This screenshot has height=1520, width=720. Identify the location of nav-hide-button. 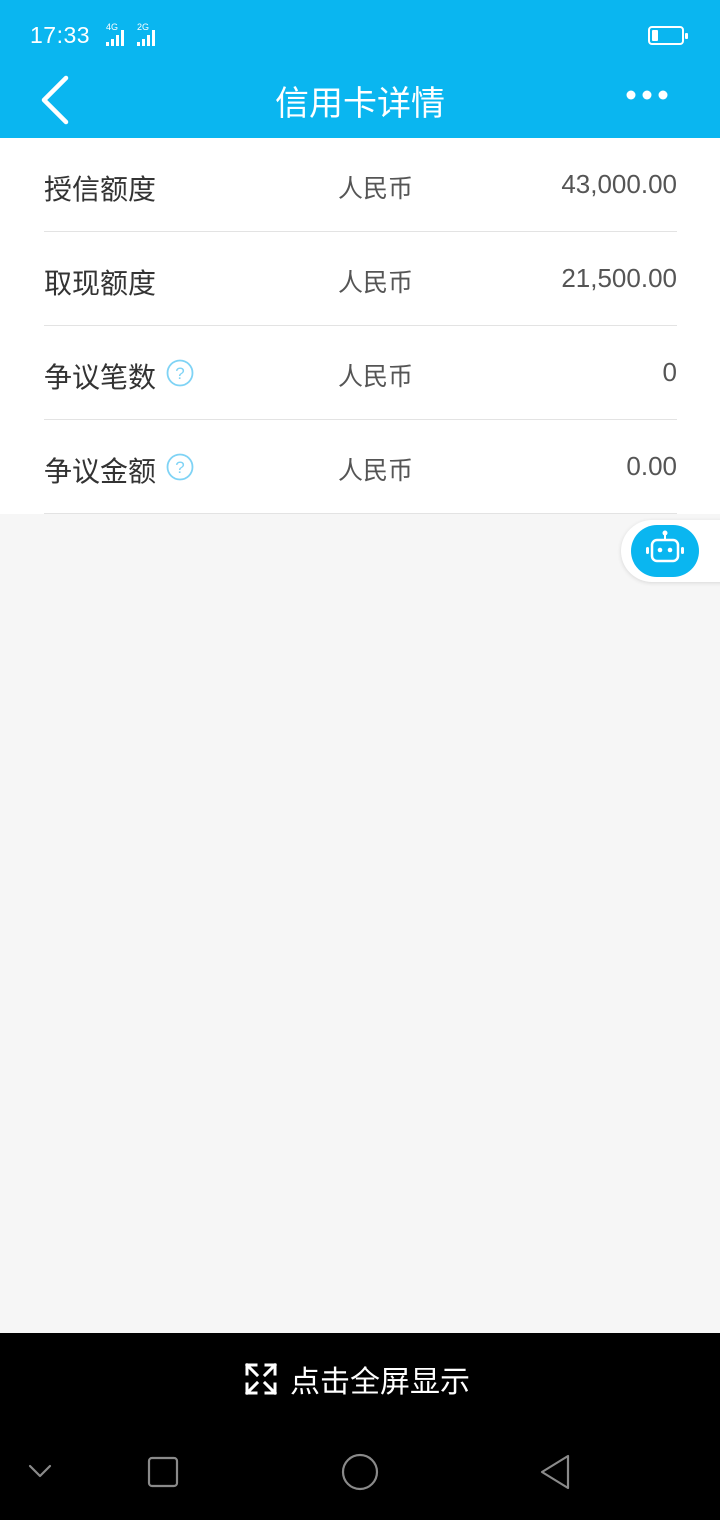
(40, 1473).